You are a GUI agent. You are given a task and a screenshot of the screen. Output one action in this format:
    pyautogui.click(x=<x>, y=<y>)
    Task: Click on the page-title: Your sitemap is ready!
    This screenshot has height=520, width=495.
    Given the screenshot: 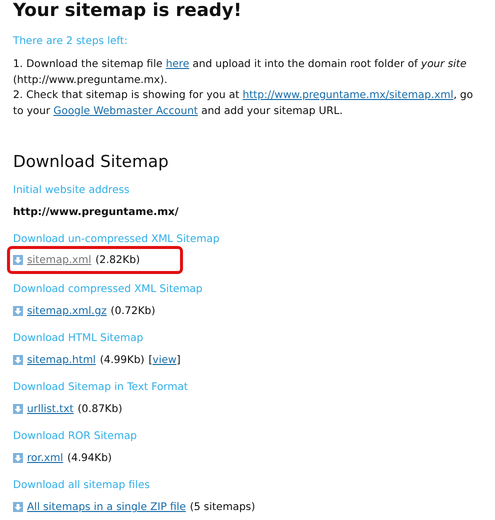 What is the action you would take?
    pyautogui.click(x=128, y=11)
    